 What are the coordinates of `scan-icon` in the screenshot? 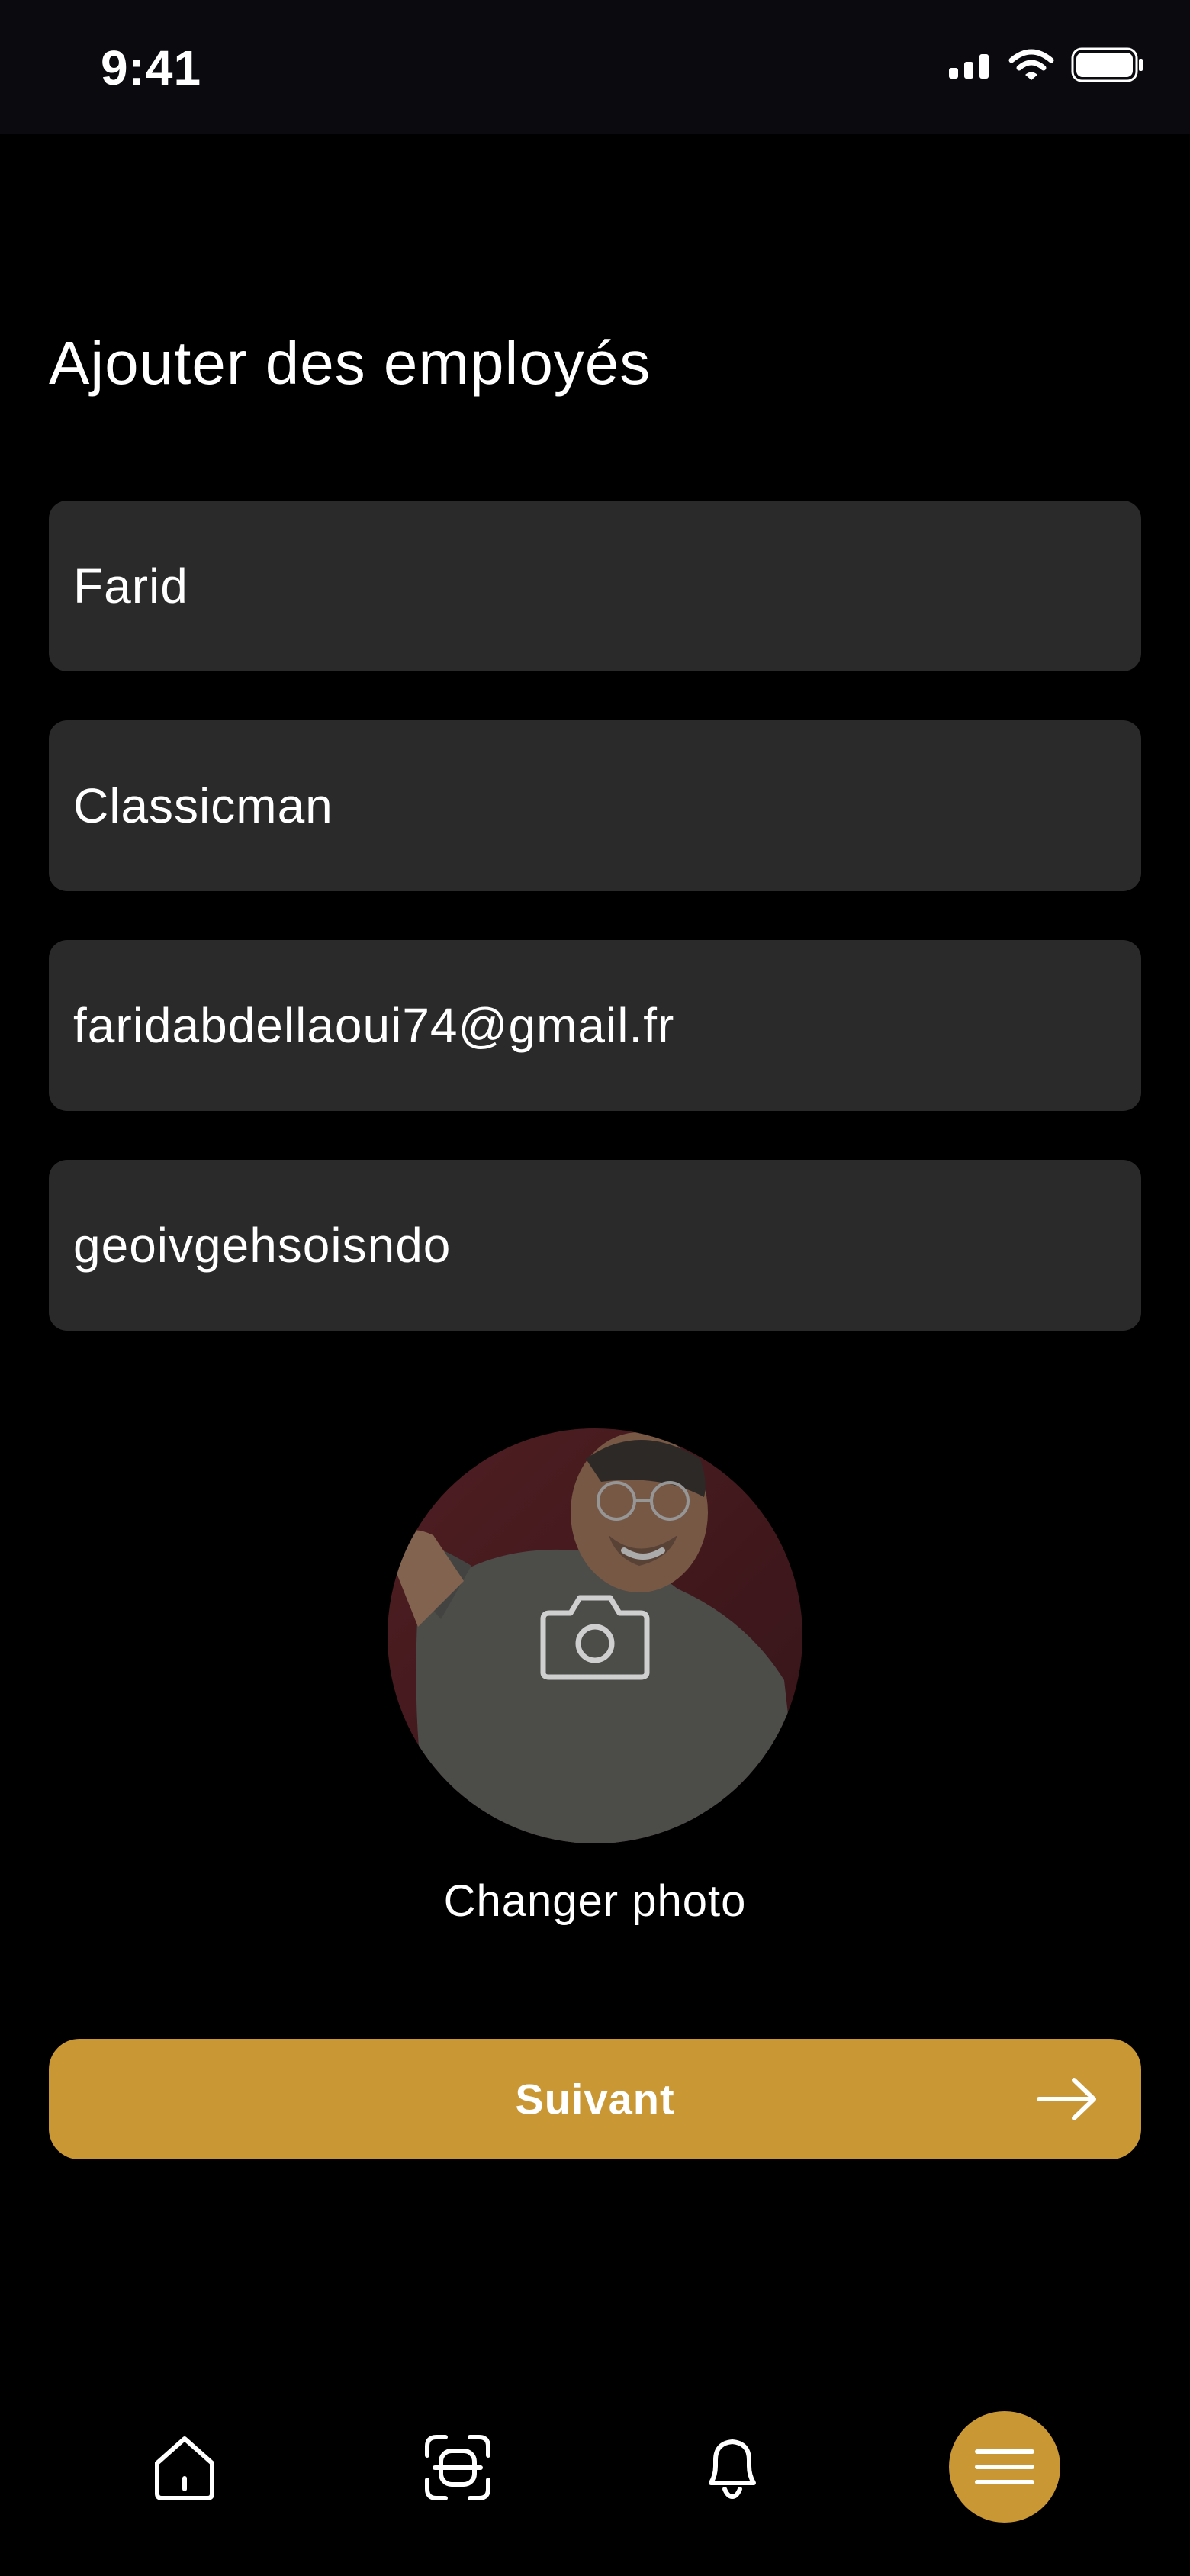 It's located at (457, 2467).